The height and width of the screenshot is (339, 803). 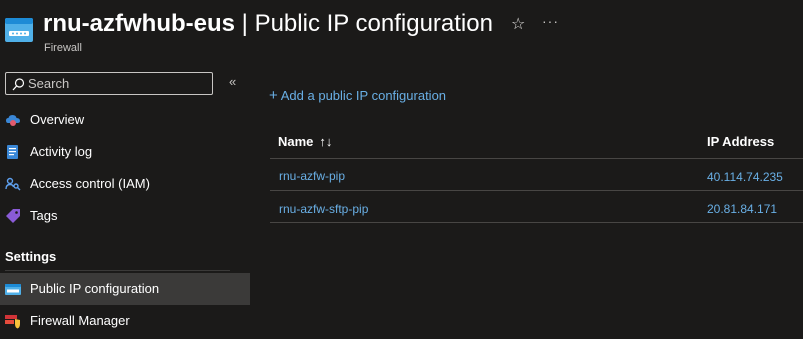 I want to click on sidebar-item-label: Firewall Manager, so click(x=80, y=320).